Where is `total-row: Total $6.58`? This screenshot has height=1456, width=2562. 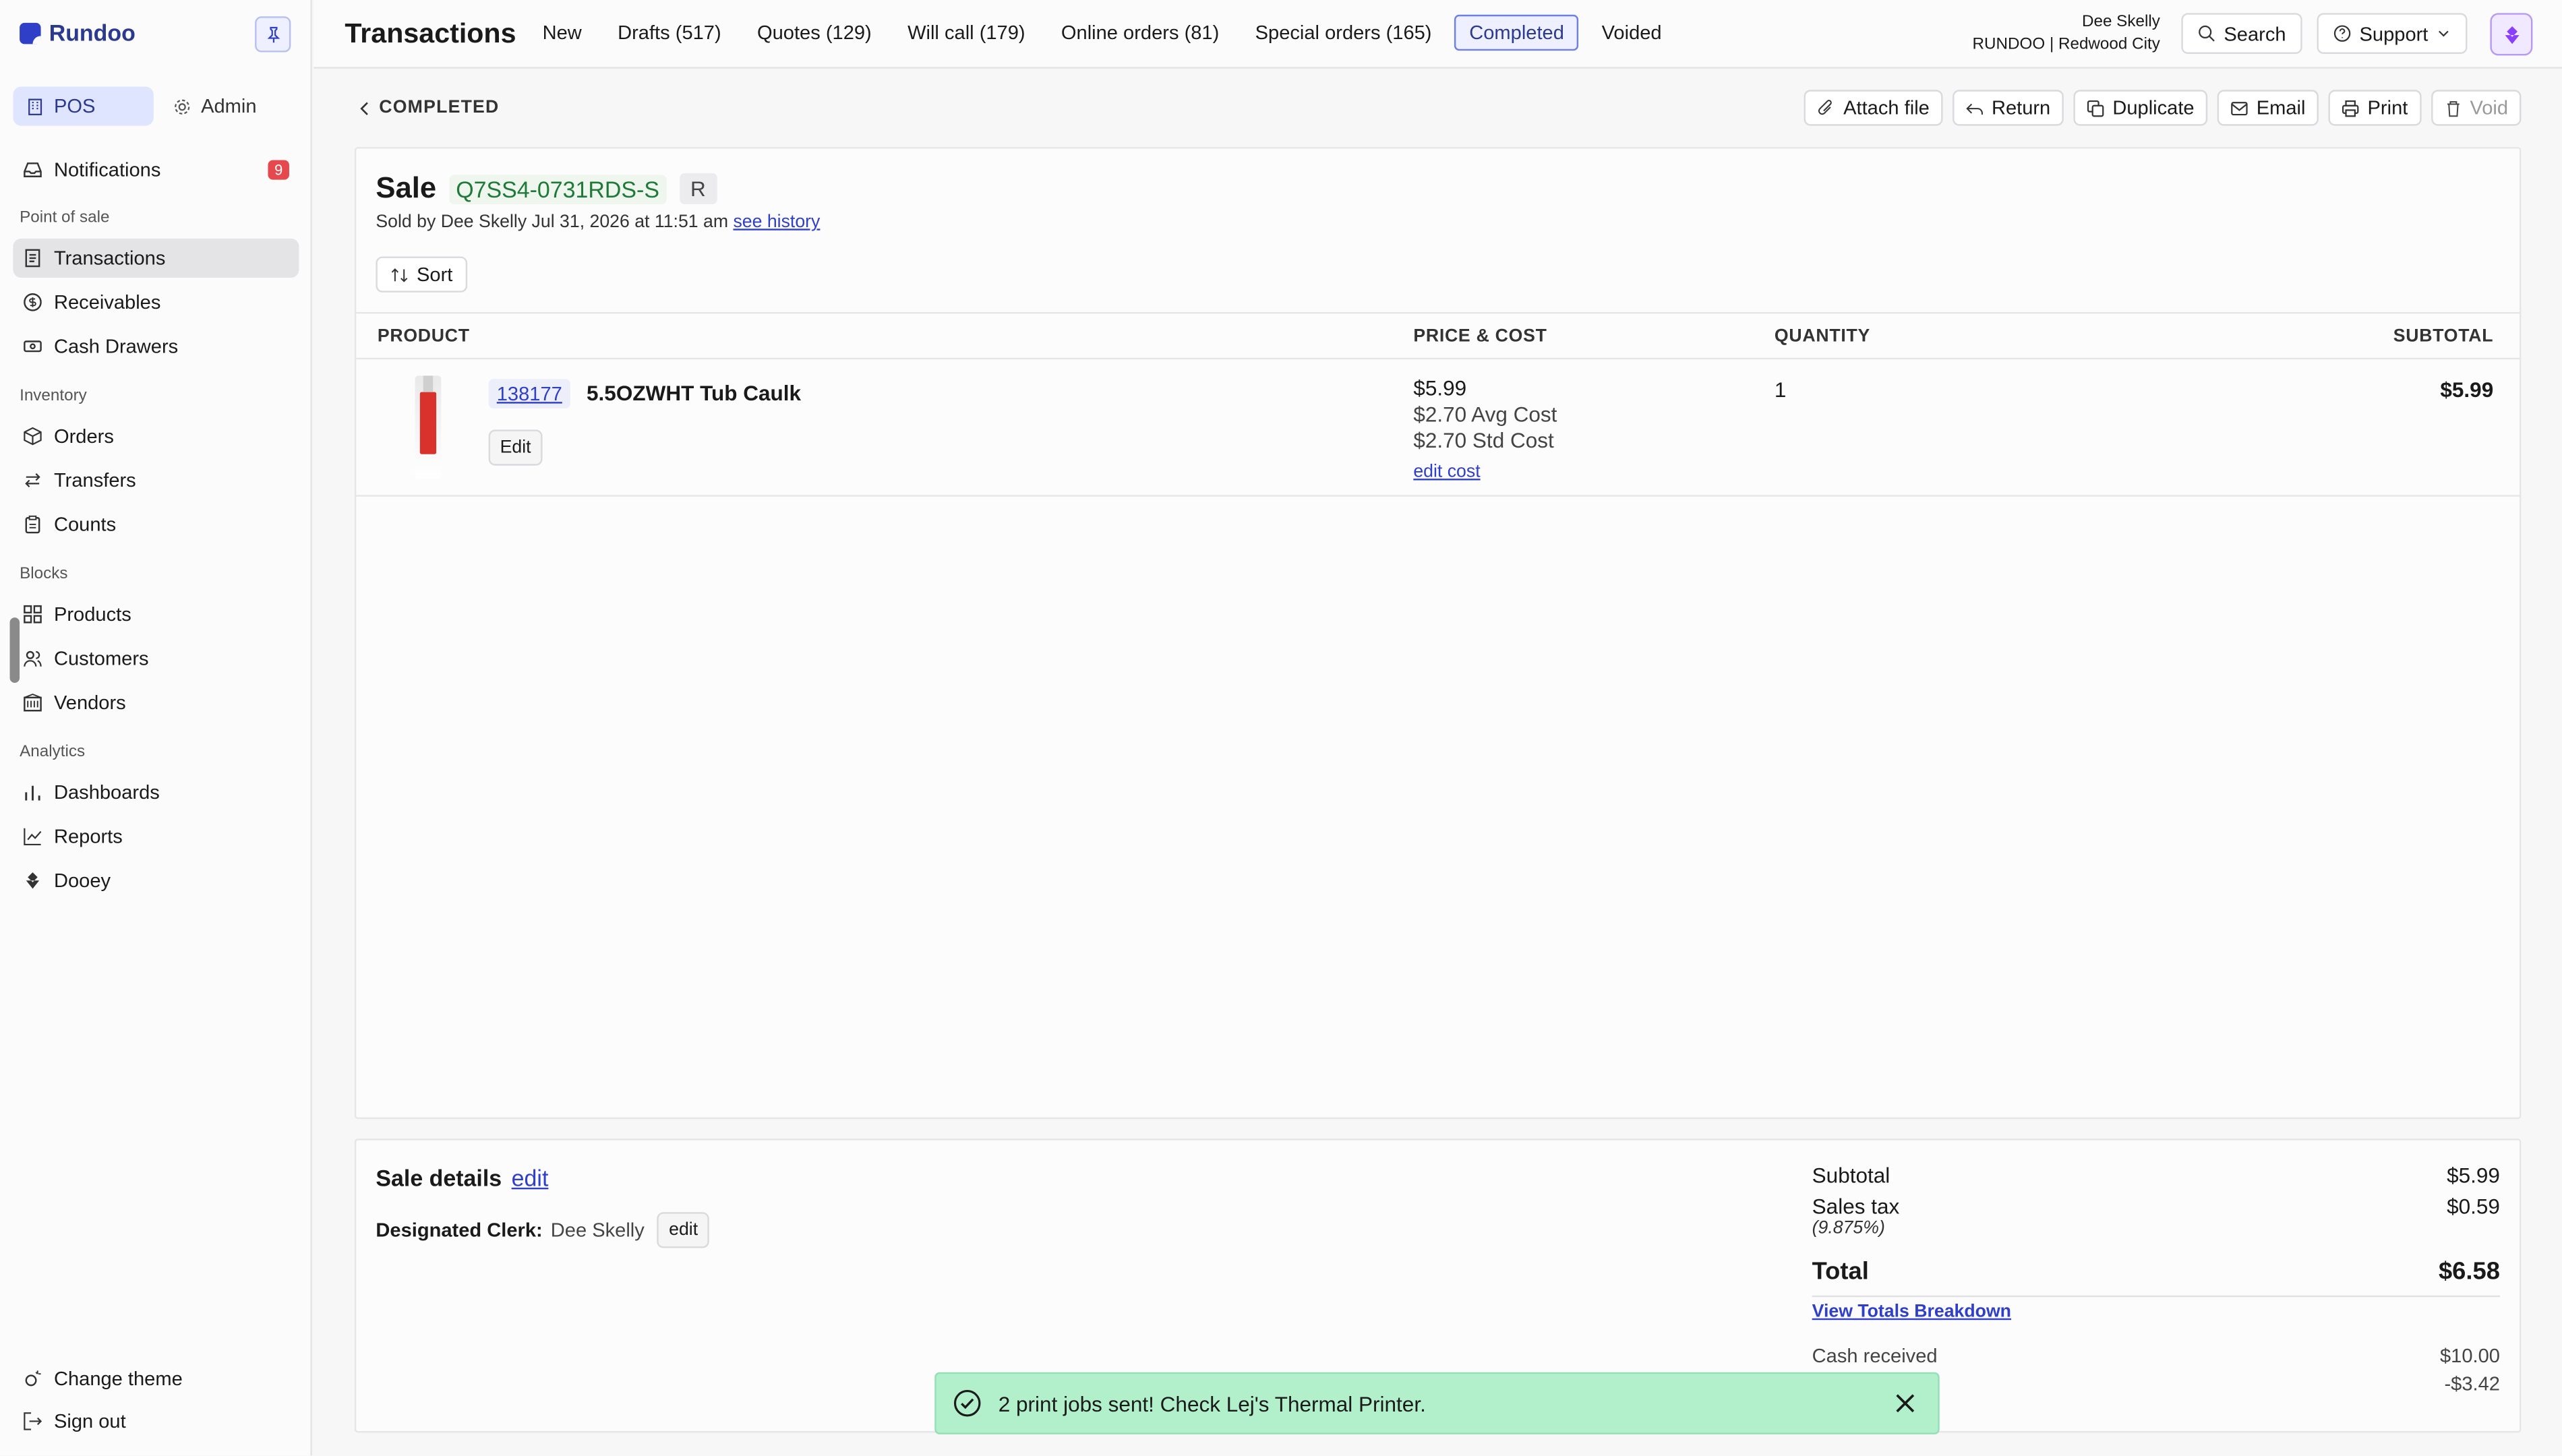 total-row: Total $6.58 is located at coordinates (2156, 1278).